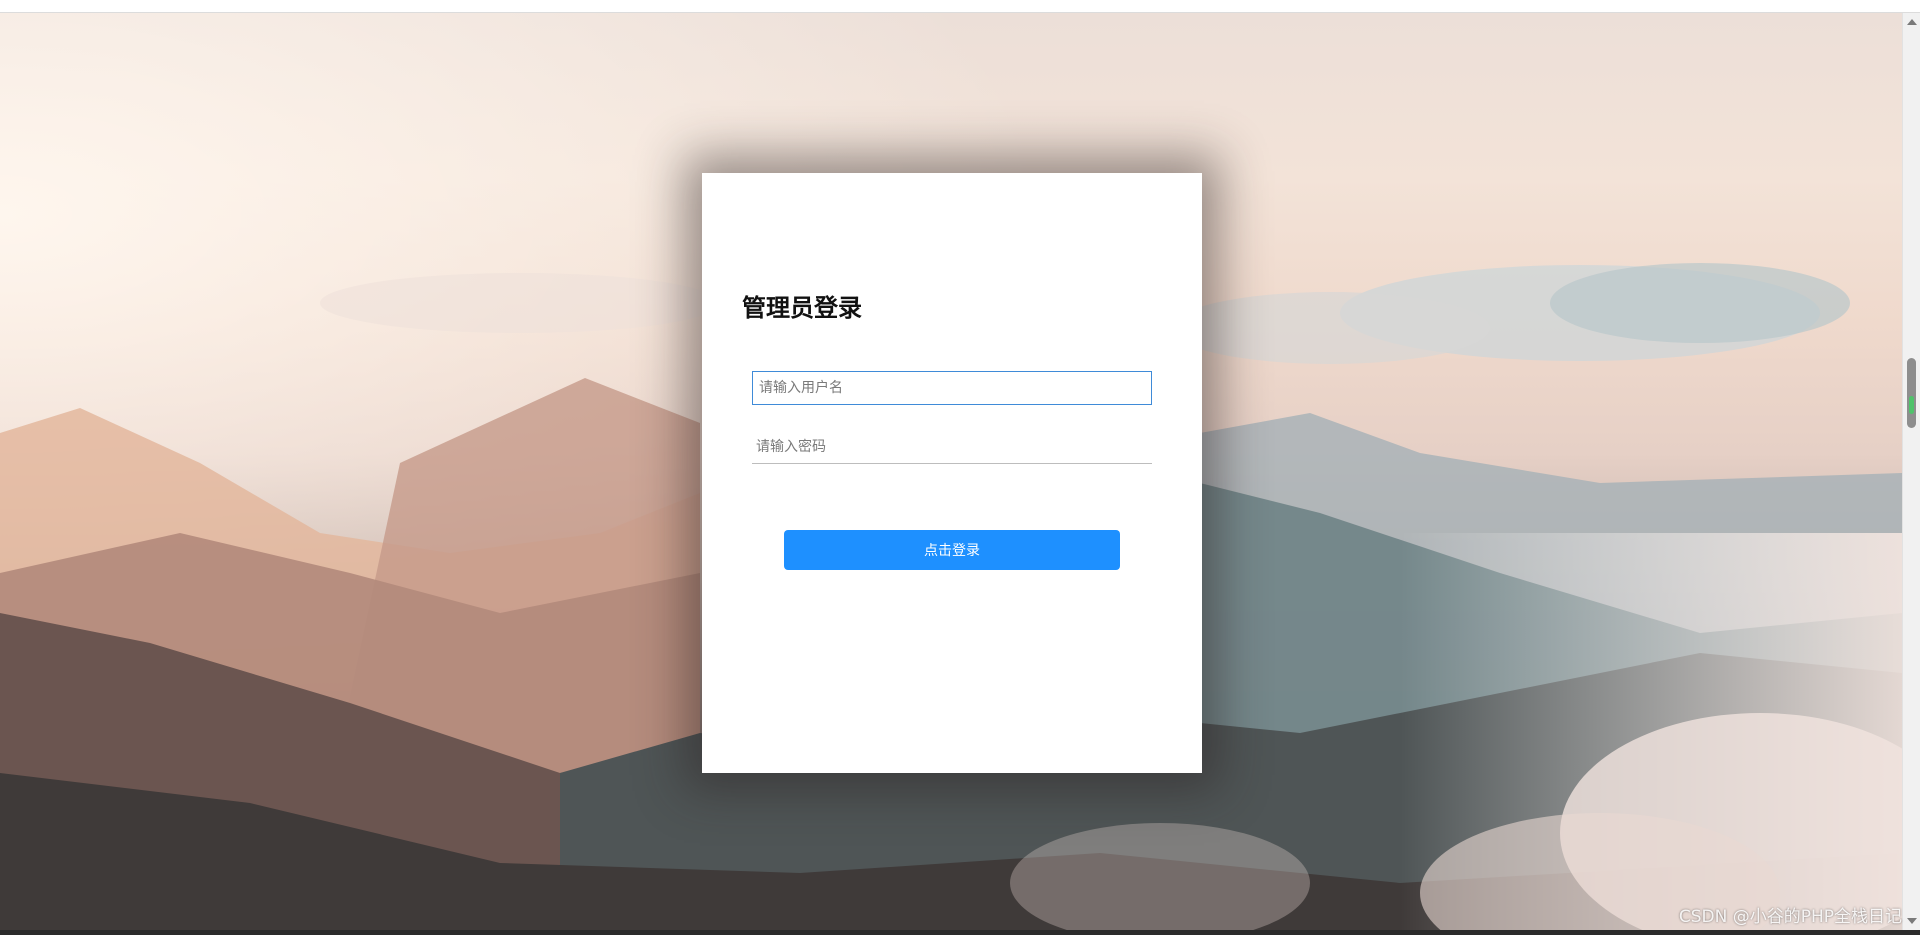 This screenshot has height=935, width=1920. What do you see at coordinates (952, 447) in the screenshot?
I see `password-input` at bounding box center [952, 447].